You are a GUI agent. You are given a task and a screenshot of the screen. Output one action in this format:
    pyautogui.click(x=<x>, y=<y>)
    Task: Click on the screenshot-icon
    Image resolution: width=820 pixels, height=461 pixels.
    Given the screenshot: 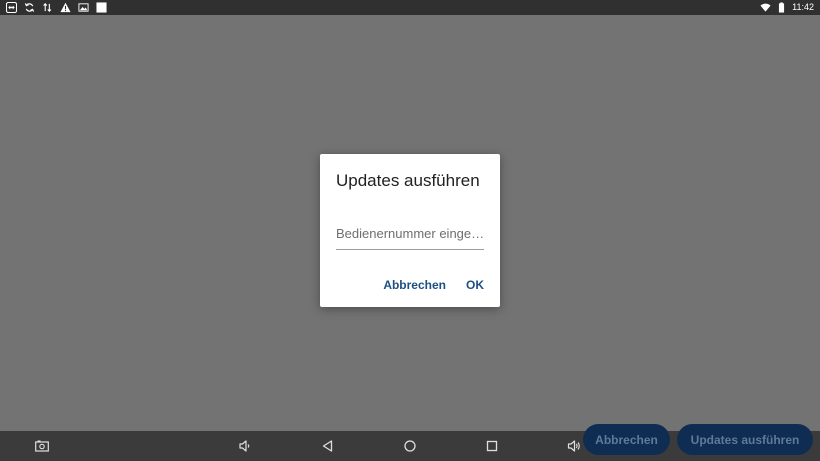 What is the action you would take?
    pyautogui.click(x=42, y=446)
    